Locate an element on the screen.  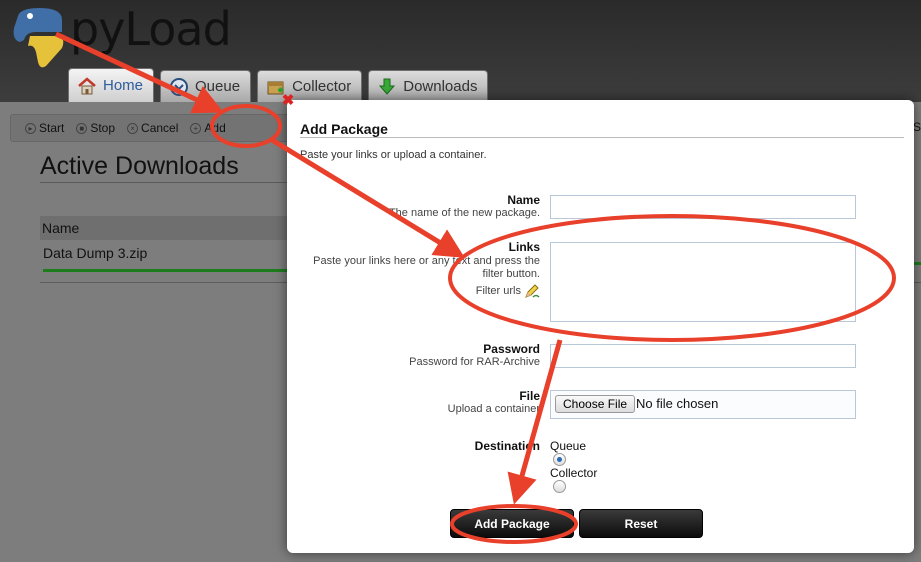
reset-button: Reset is located at coordinates (641, 523).